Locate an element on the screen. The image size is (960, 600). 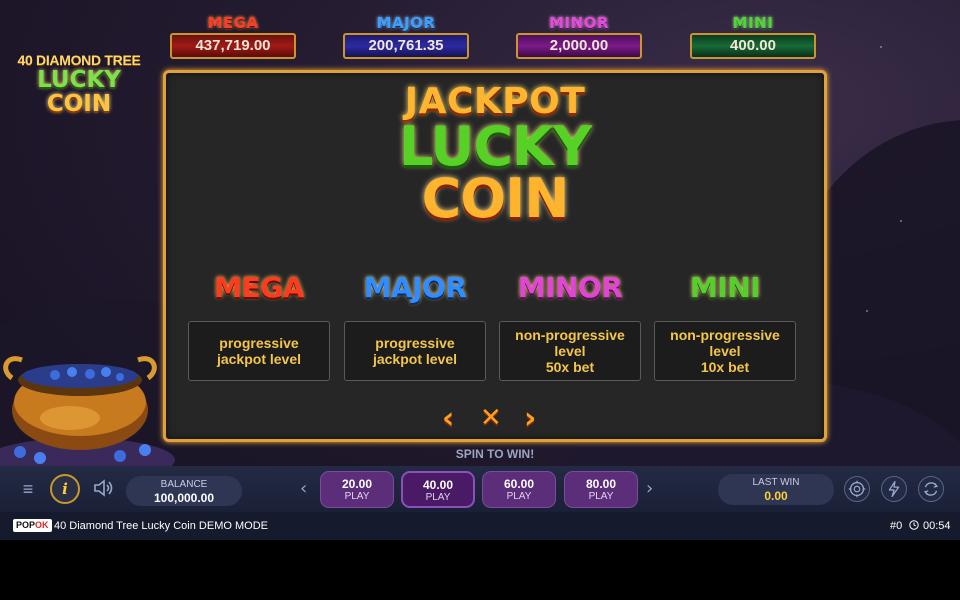
game-name: 40 Diamond Tree Lucky Coin is located at coordinates (125, 526).